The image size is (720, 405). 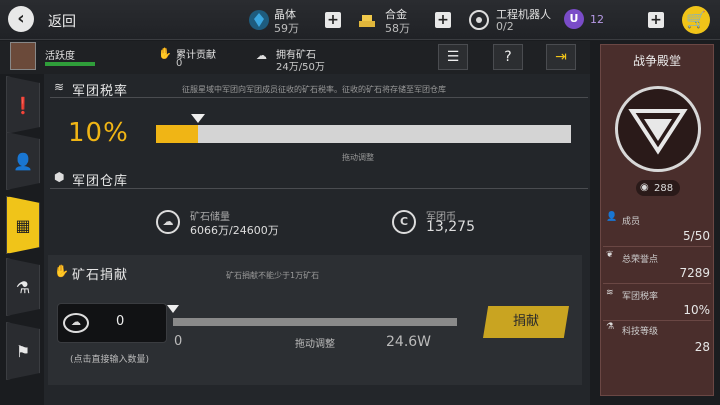 What do you see at coordinates (644, 187) in the screenshot?
I see `sphere-icon: ◉` at bounding box center [644, 187].